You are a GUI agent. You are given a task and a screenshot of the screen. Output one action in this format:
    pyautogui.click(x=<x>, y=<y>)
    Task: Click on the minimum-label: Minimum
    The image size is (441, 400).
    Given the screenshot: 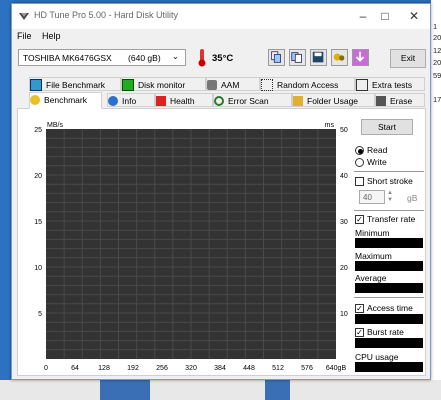 What is the action you would take?
    pyautogui.click(x=372, y=233)
    